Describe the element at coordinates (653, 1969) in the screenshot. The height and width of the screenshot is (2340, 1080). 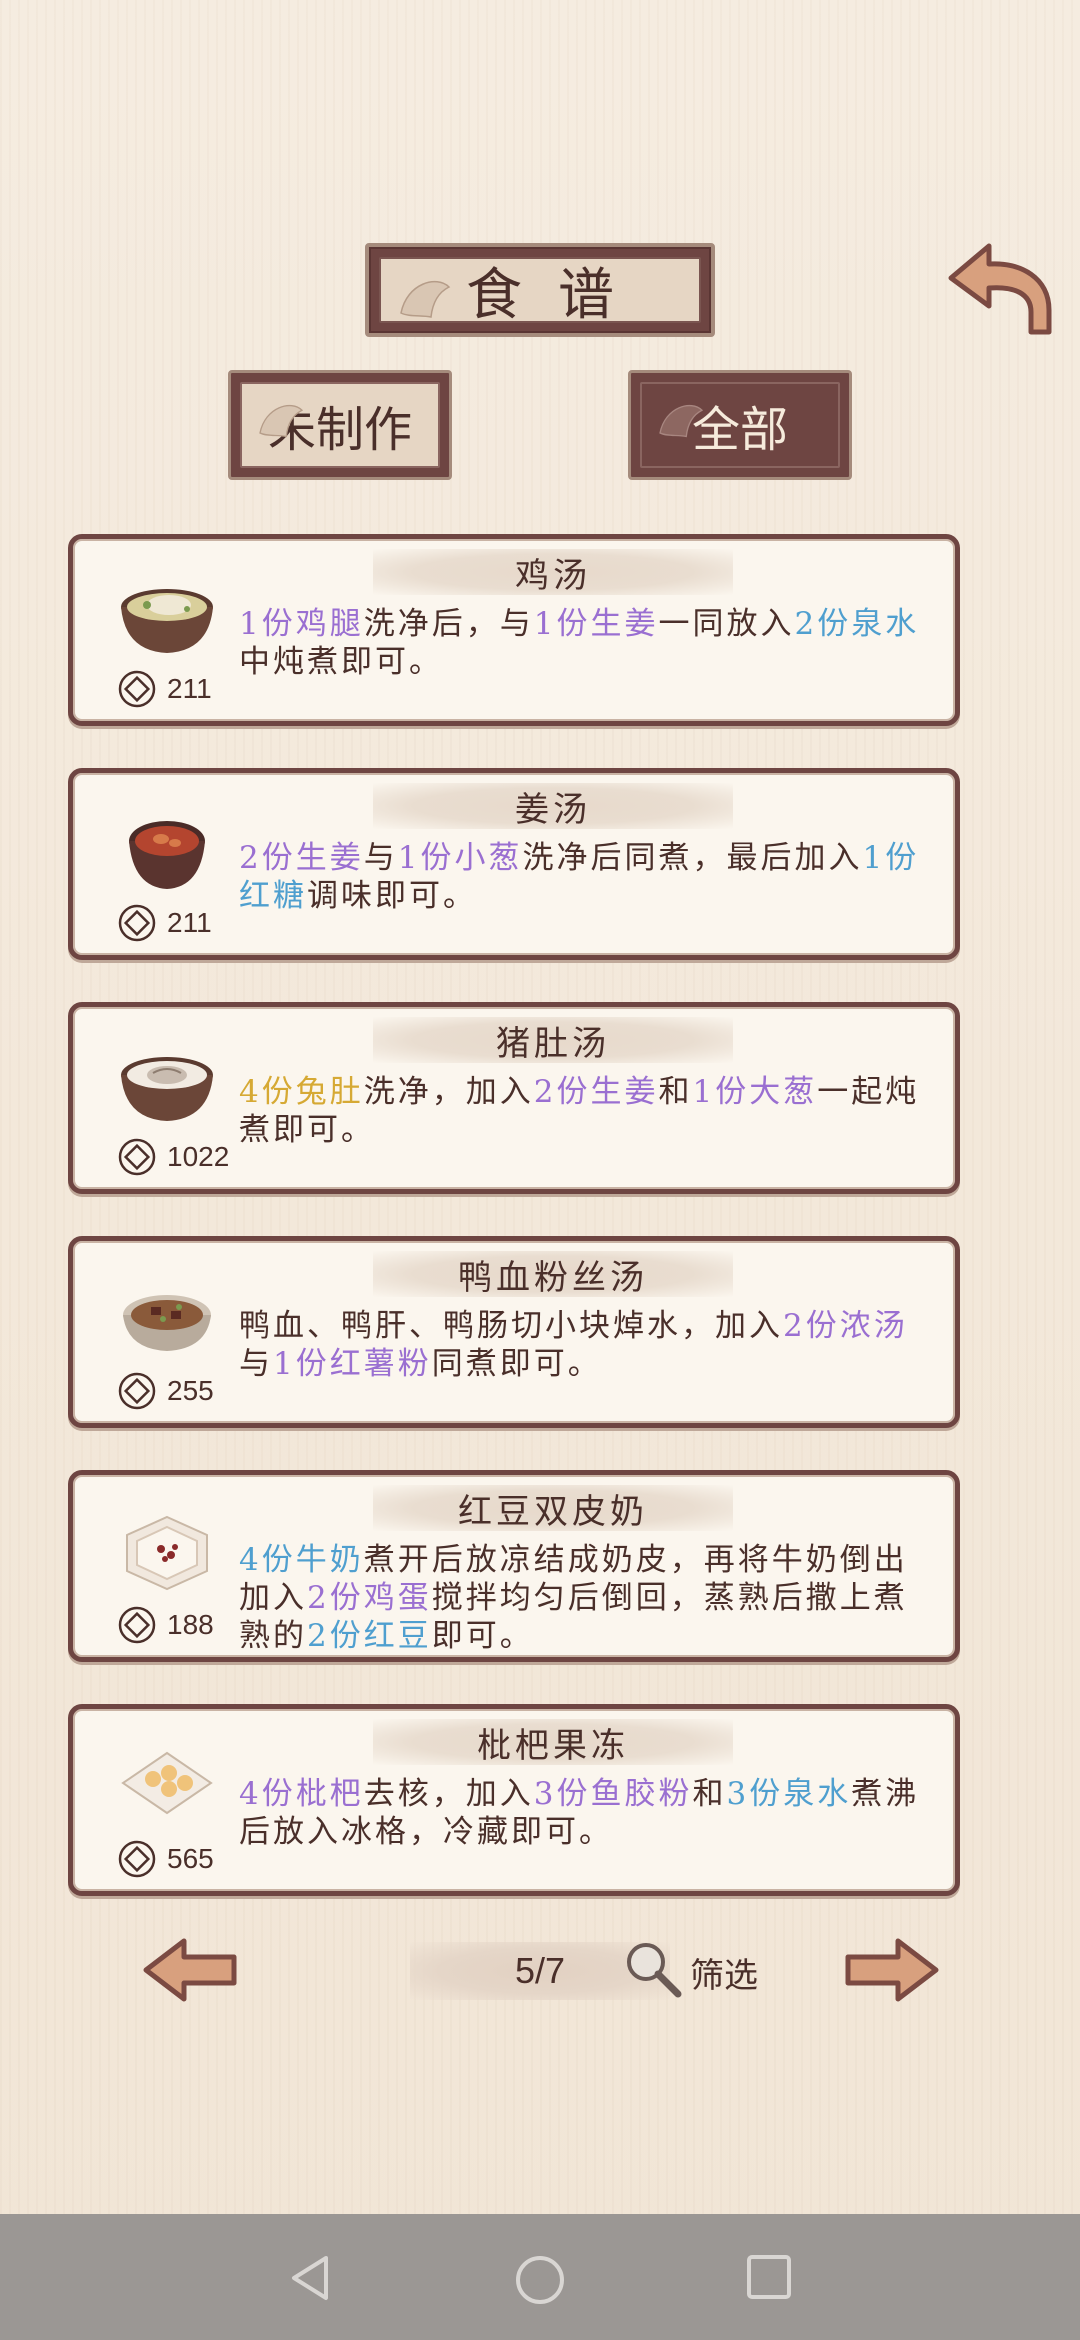
I see `magnifier-icon` at that location.